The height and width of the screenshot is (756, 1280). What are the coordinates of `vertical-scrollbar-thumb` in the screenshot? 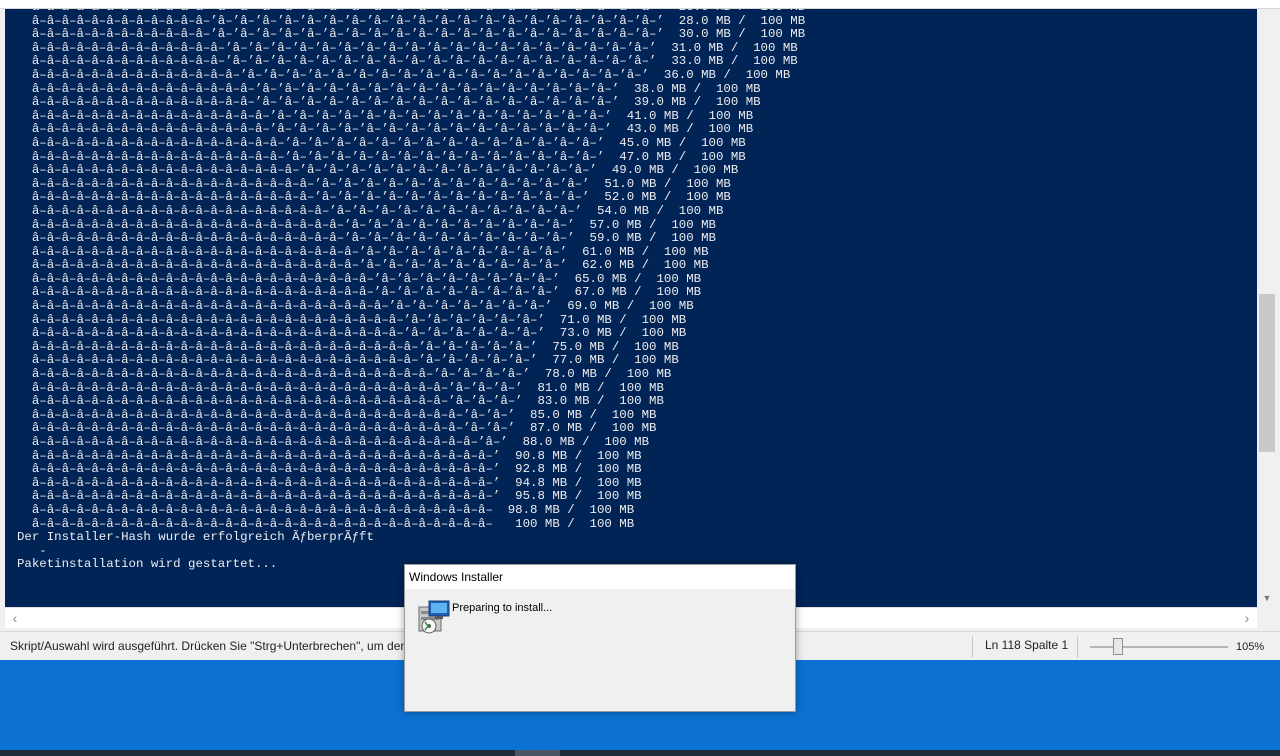 It's located at (1267, 373).